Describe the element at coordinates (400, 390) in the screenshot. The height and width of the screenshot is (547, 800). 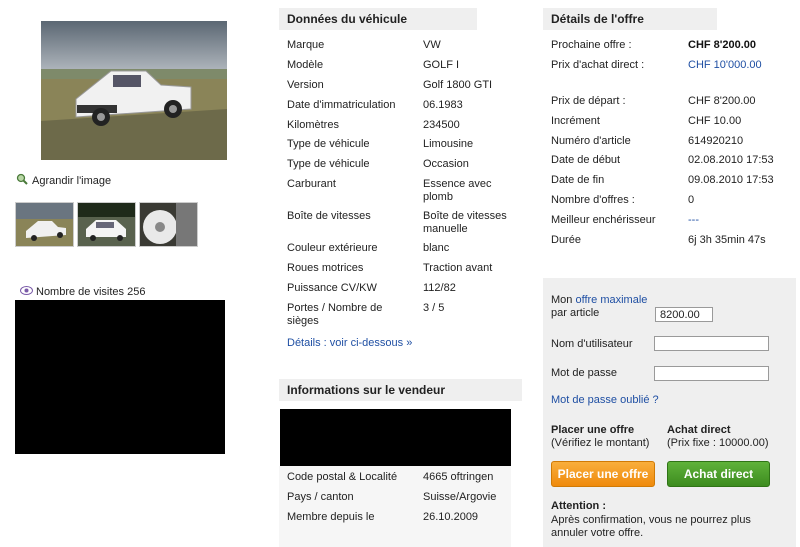
I see `seller-info-header: Informations sur le vendeur` at that location.